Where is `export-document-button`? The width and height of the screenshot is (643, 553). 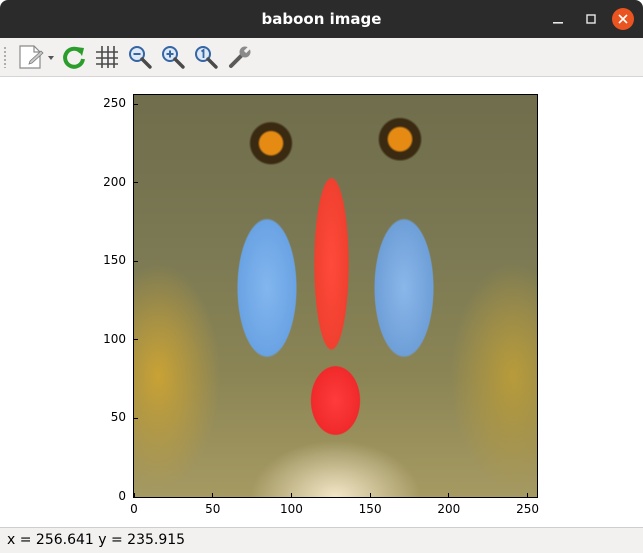 export-document-button is located at coordinates (35, 57).